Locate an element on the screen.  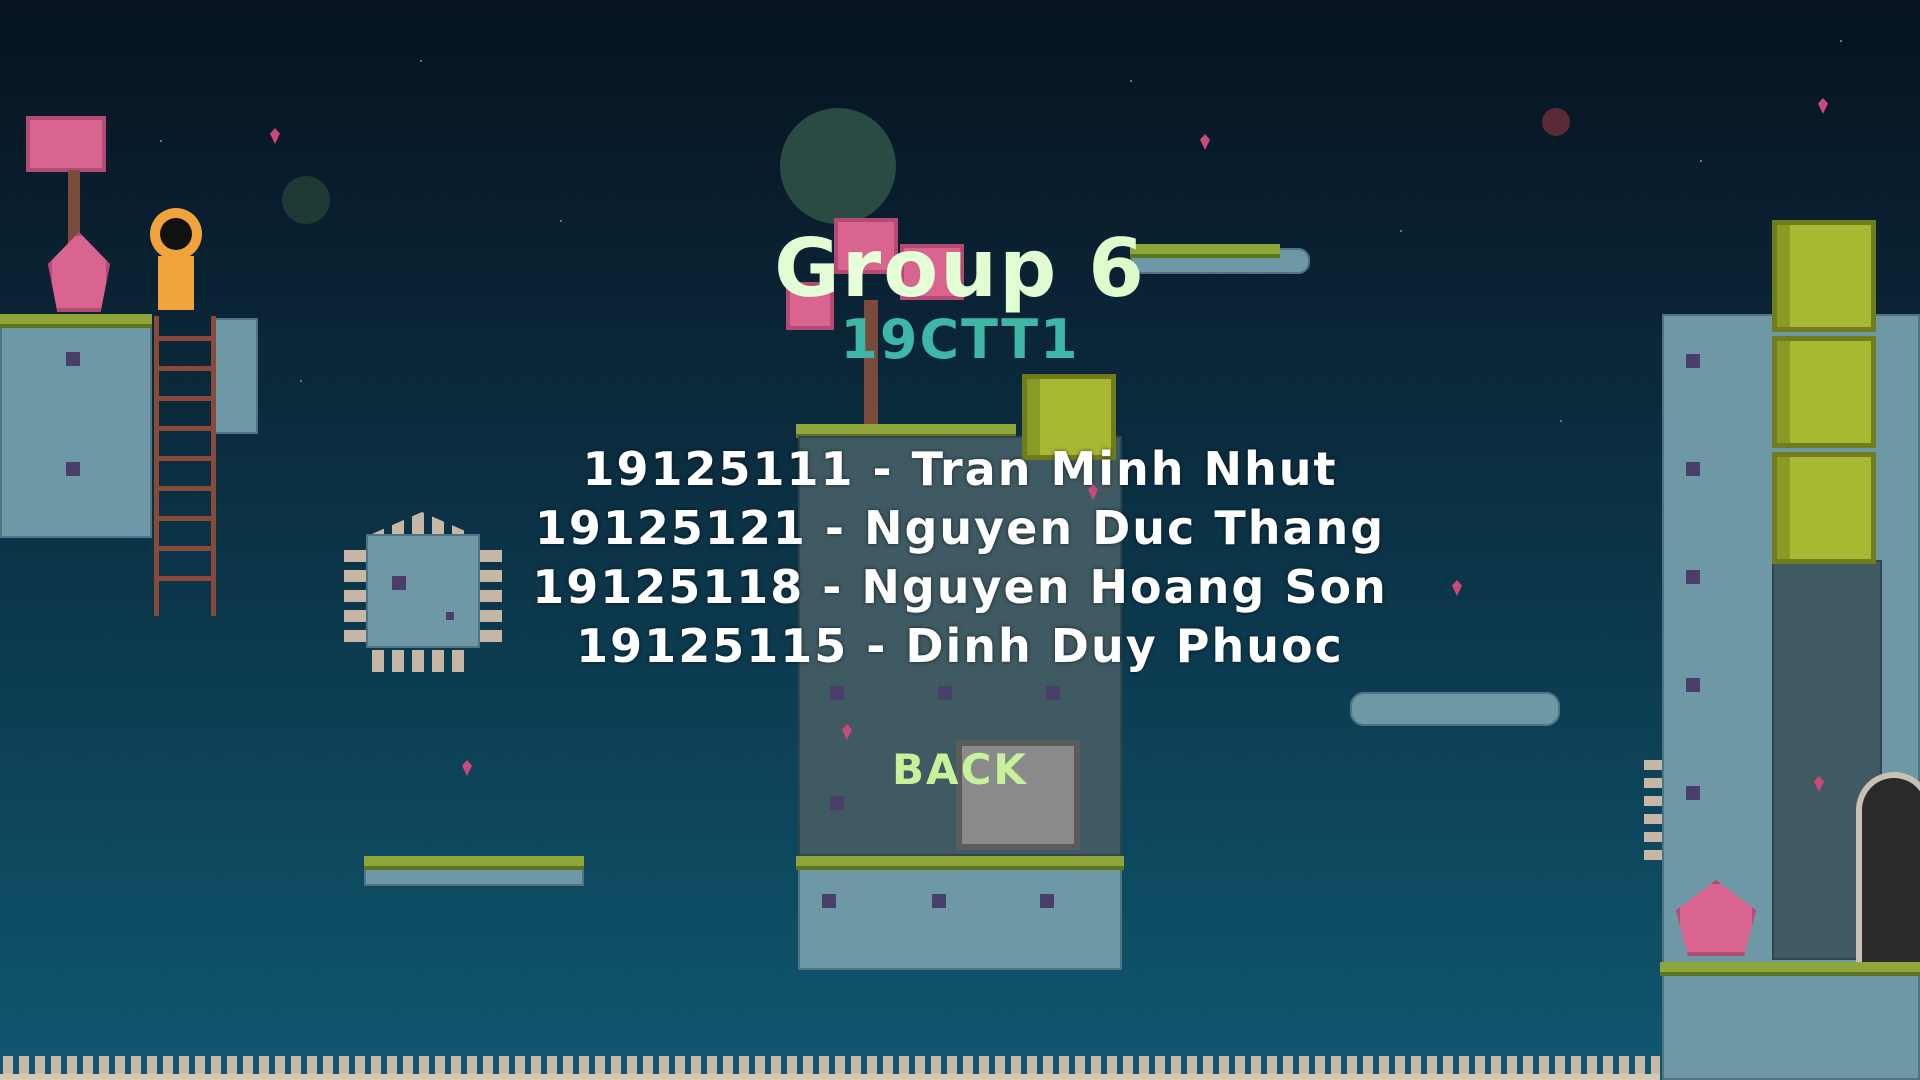
member-item: 19125118 - Nguyen Hoang Son is located at coordinates (960, 587).